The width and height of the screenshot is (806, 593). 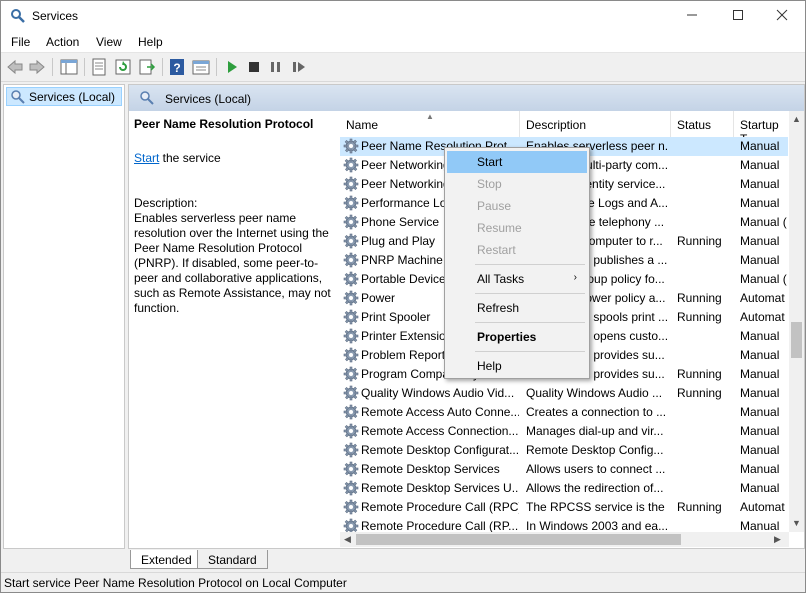 What do you see at coordinates (190, 158) in the screenshot?
I see `start-service-suffix: the service` at bounding box center [190, 158].